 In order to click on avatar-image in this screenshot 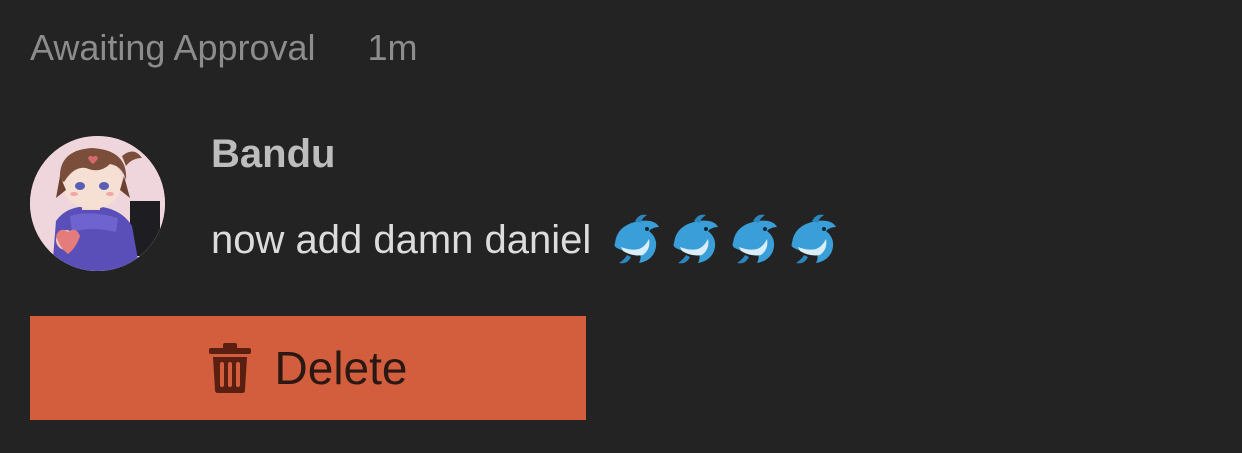, I will do `click(97, 203)`.